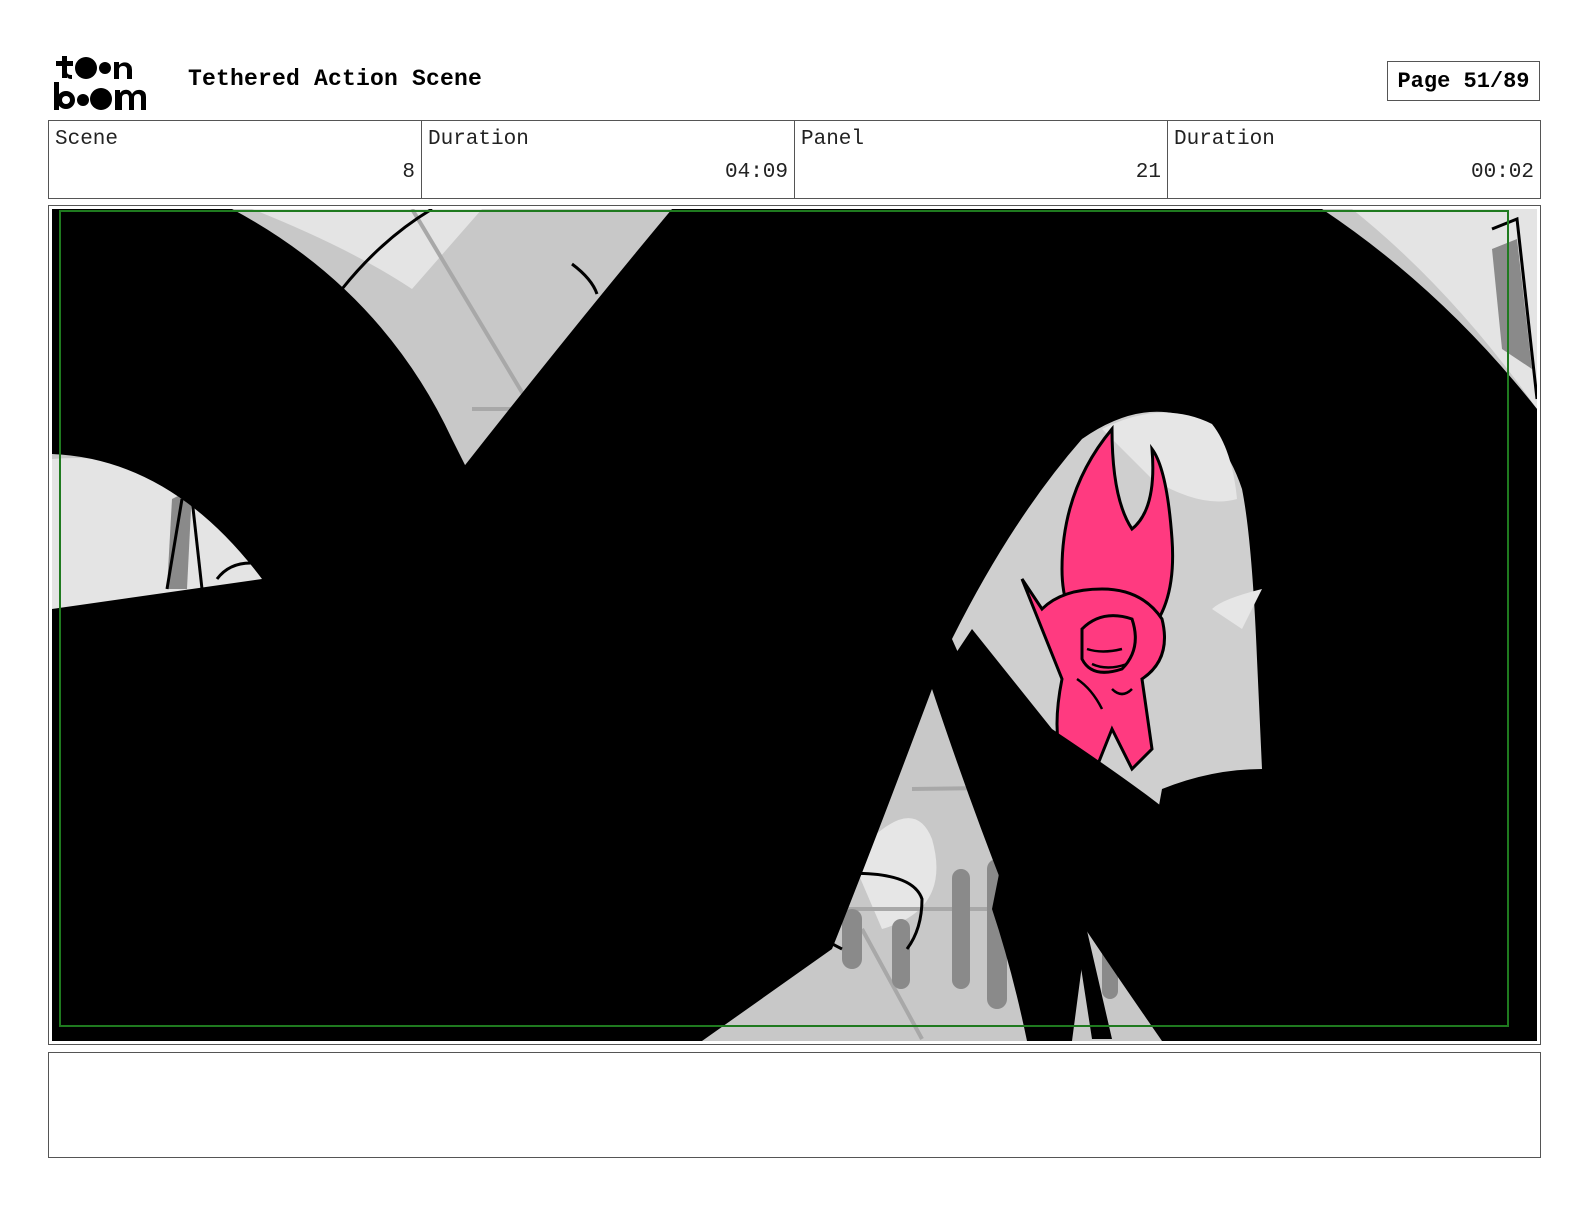  What do you see at coordinates (794, 1105) in the screenshot?
I see `panel-notes-box` at bounding box center [794, 1105].